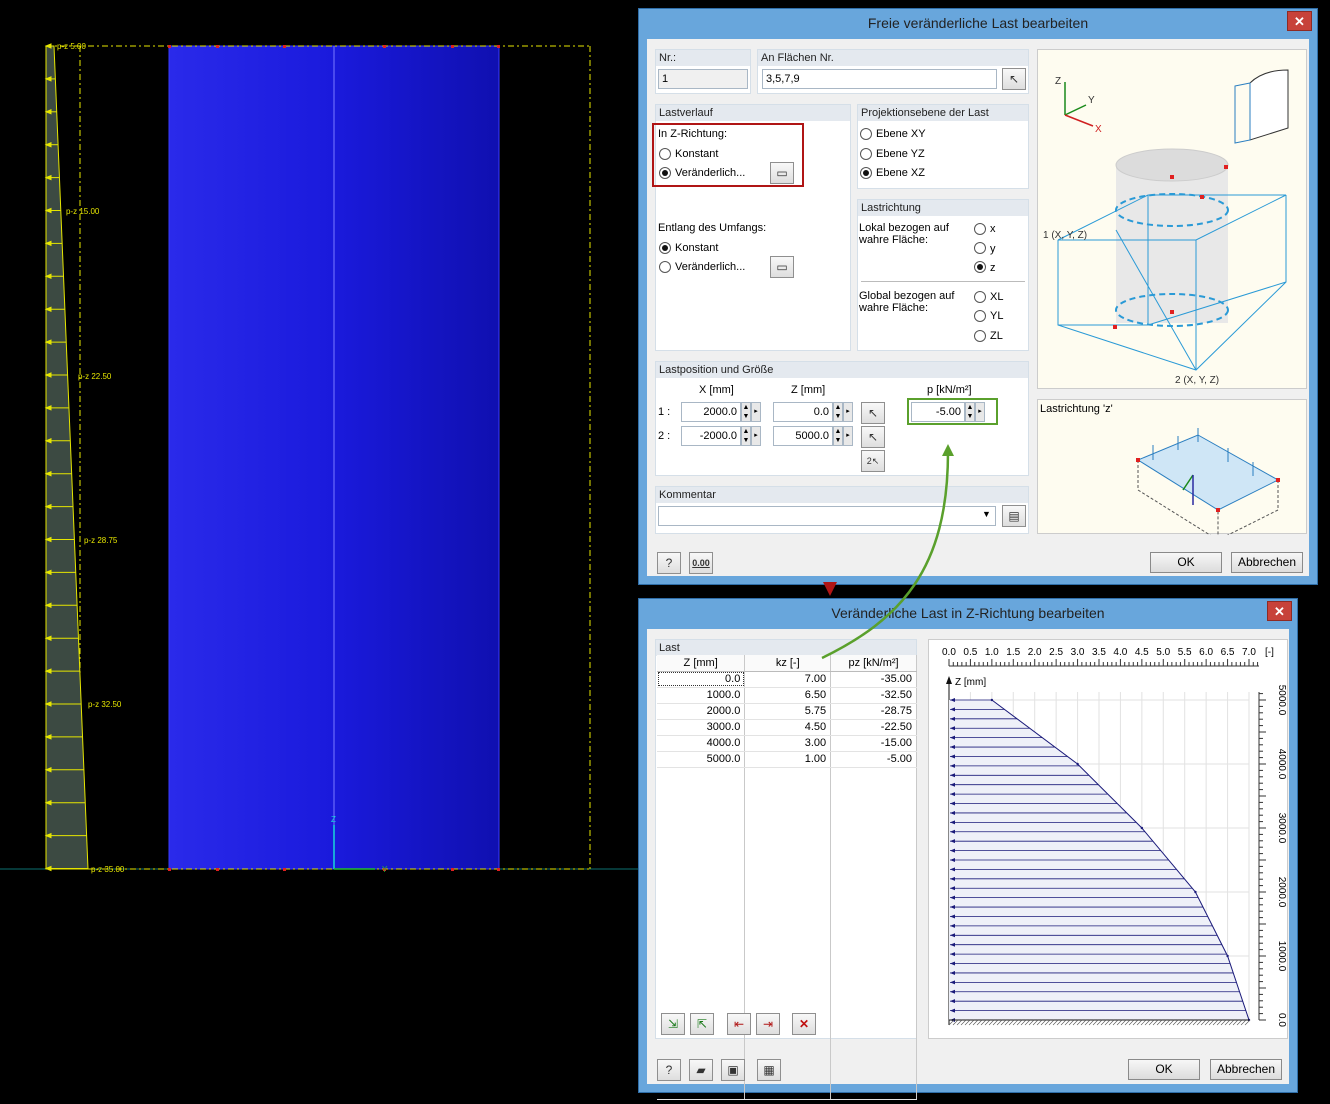 This screenshot has width=1330, height=1104. What do you see at coordinates (1142, 652) in the screenshot?
I see `x-tick-label: 4.5` at bounding box center [1142, 652].